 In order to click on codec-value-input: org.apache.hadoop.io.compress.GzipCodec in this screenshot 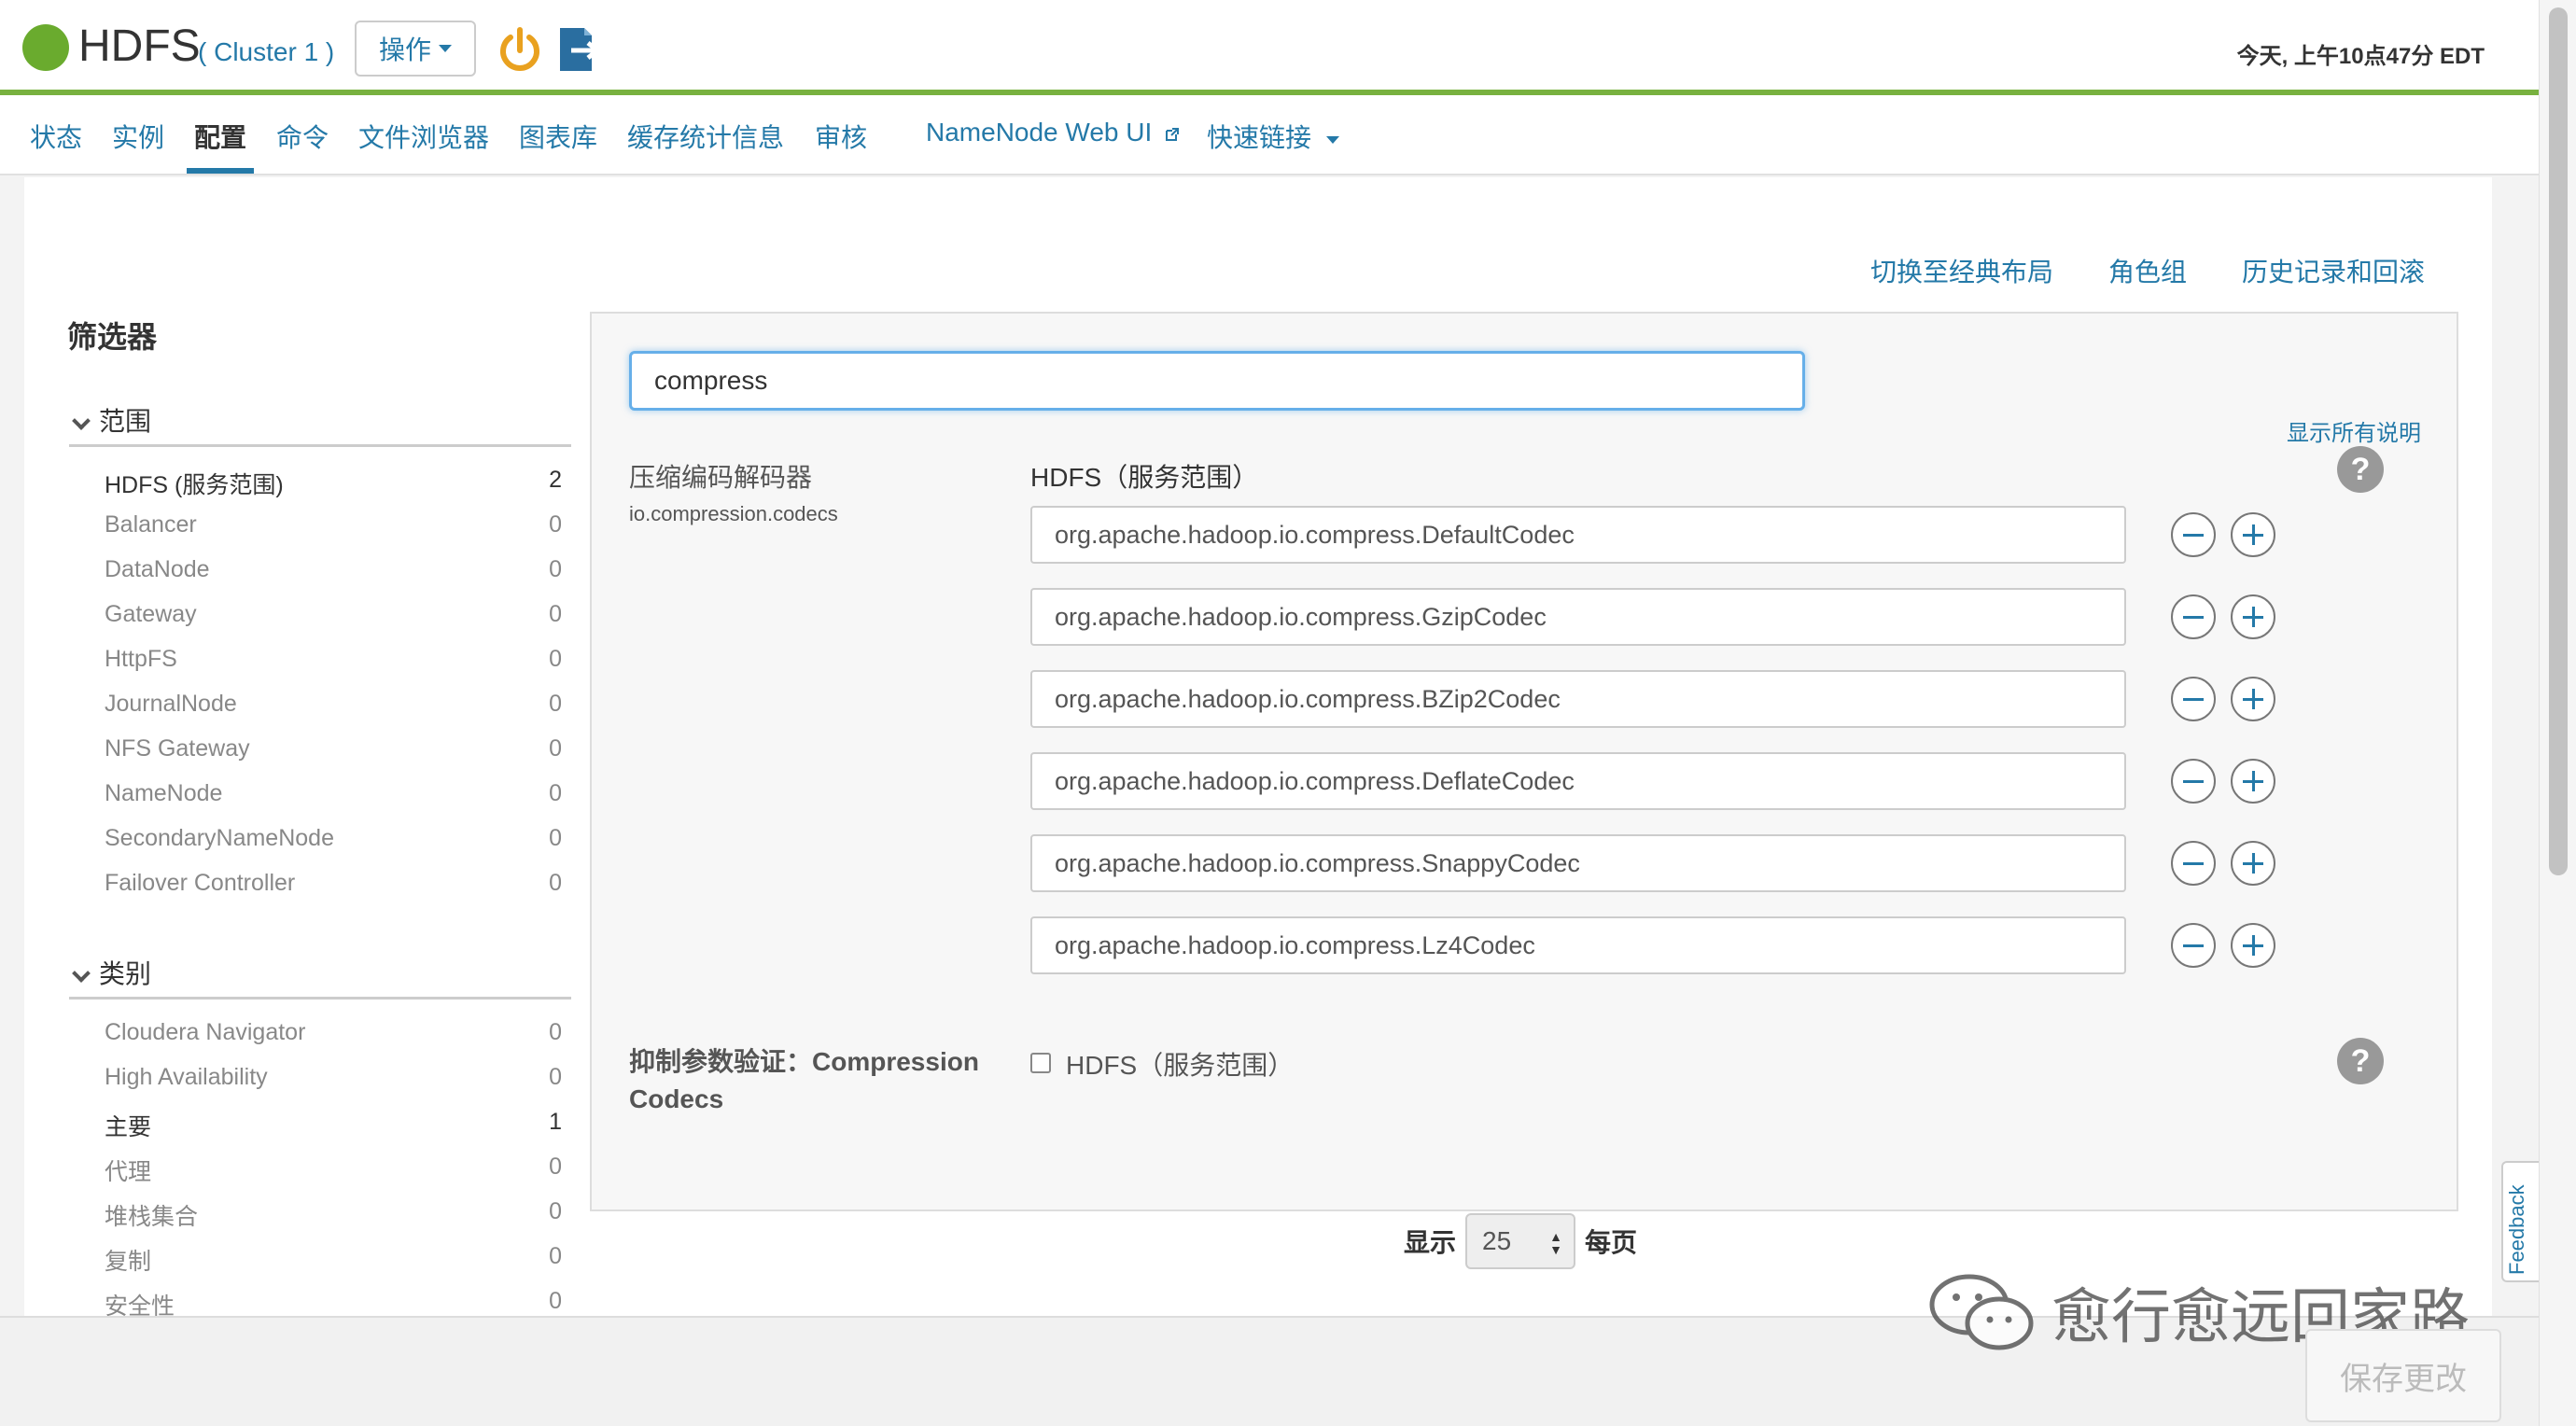, I will do `click(1578, 617)`.